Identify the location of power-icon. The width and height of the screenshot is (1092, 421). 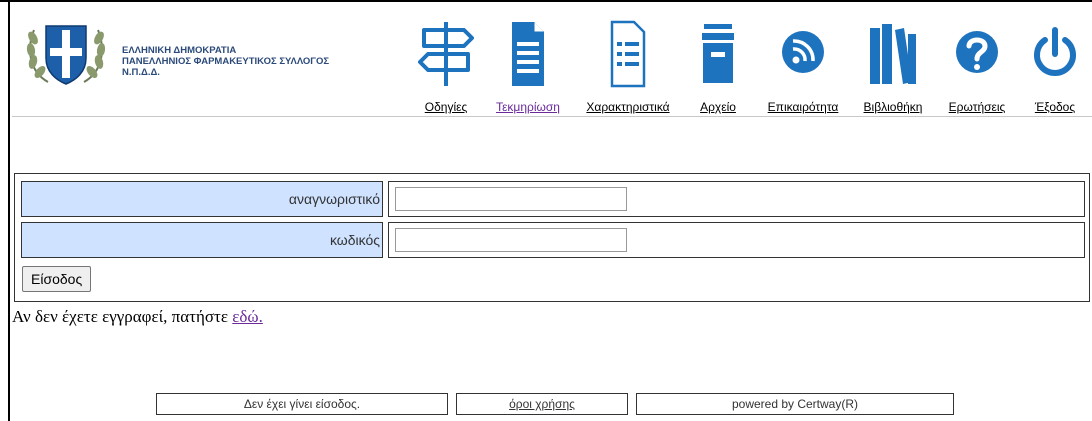
(1055, 51).